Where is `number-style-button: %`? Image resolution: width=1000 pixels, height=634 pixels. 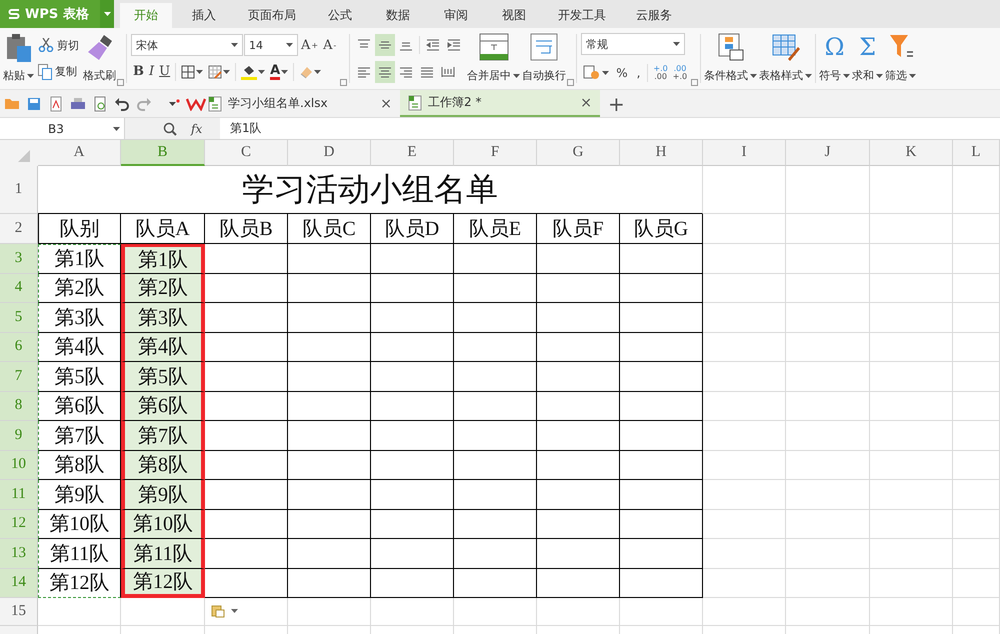 number-style-button: % is located at coordinates (622, 73).